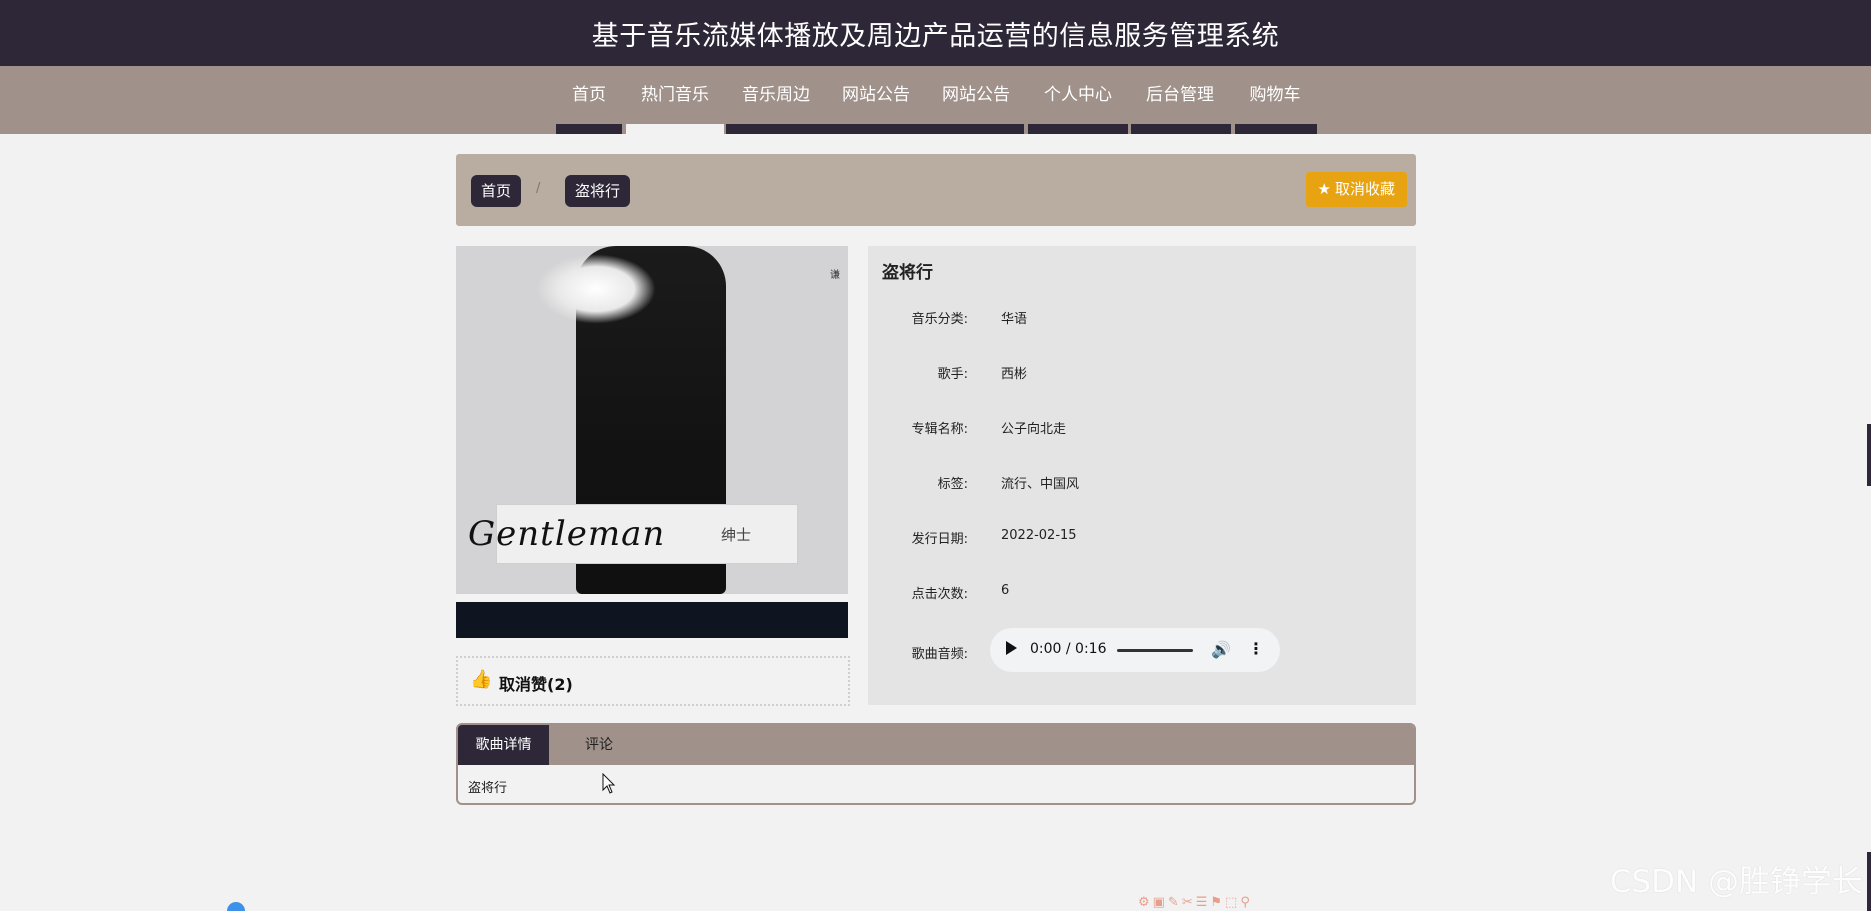 The image size is (1871, 911). What do you see at coordinates (1040, 484) in the screenshot?
I see `info-value: 流行、中国风` at bounding box center [1040, 484].